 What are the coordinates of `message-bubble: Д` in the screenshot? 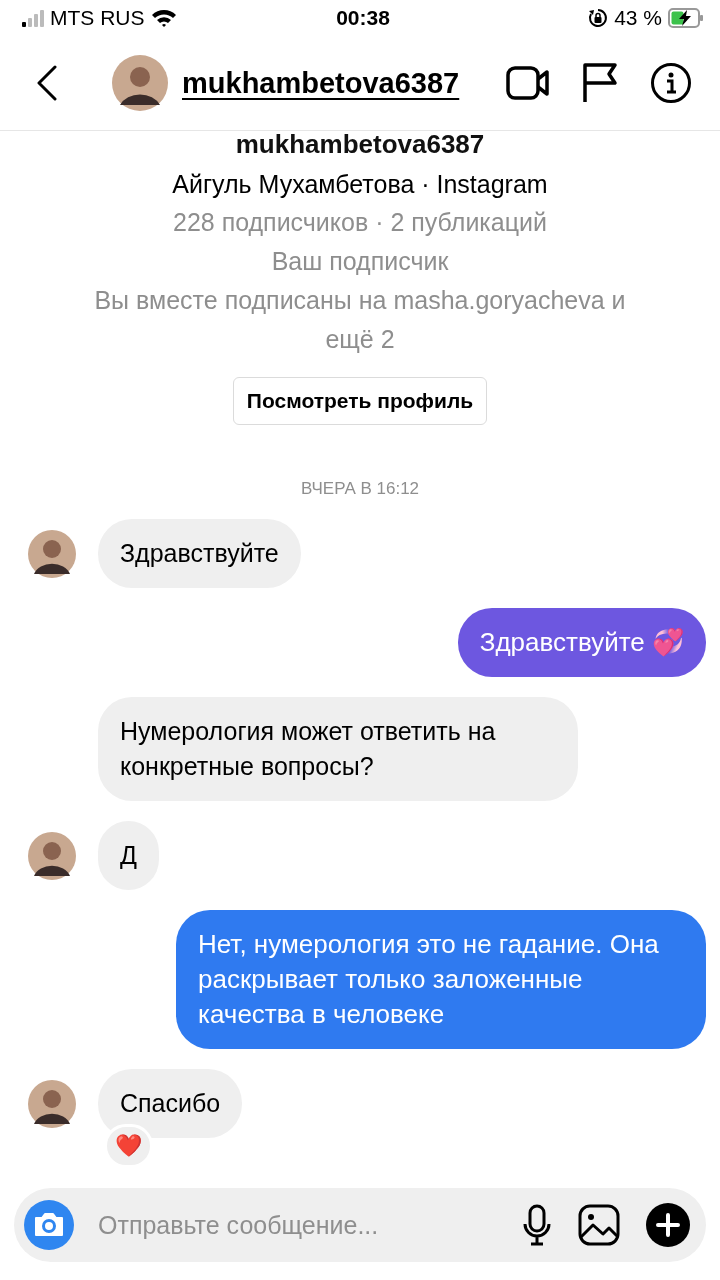 It's located at (128, 855).